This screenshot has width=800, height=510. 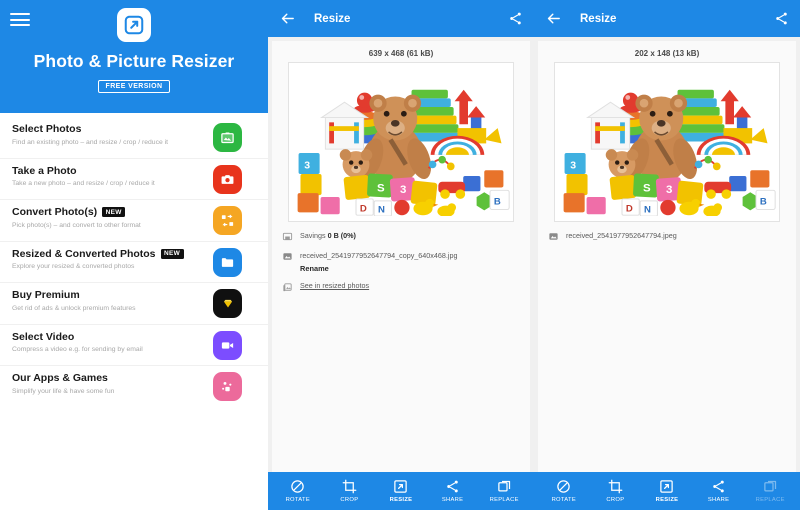 I want to click on sidebar-item-label: Take a Photo, so click(x=44, y=170).